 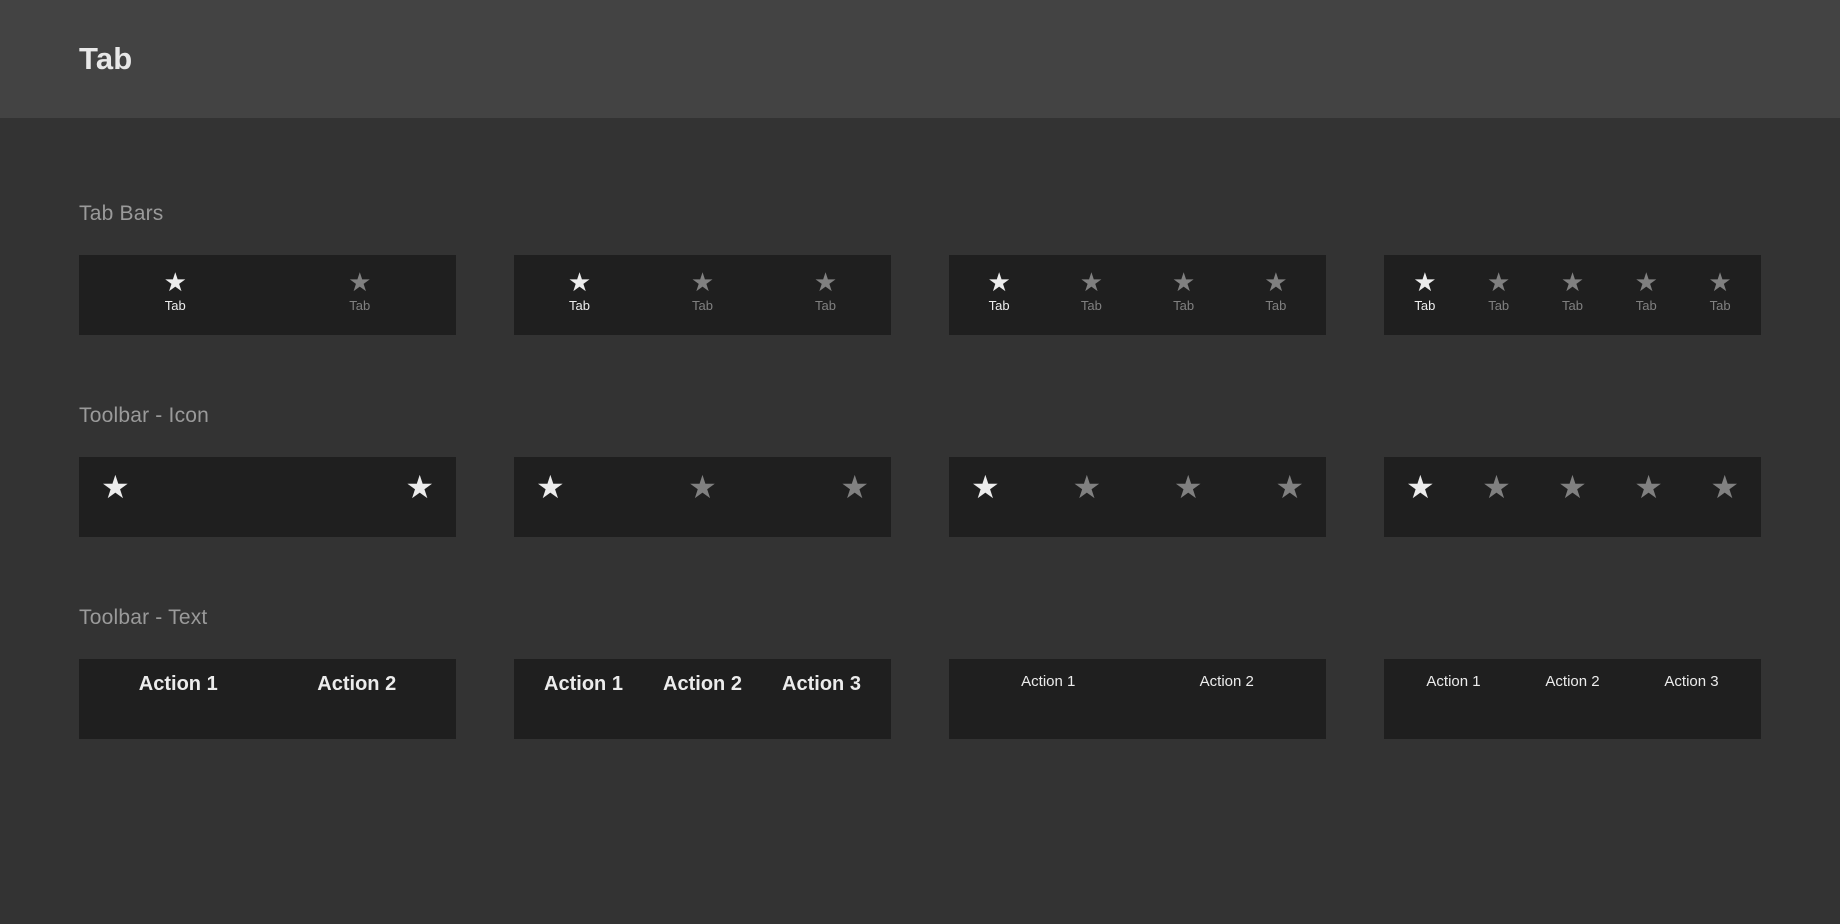 I want to click on component-slot: ★ ★, so click(x=296, y=497).